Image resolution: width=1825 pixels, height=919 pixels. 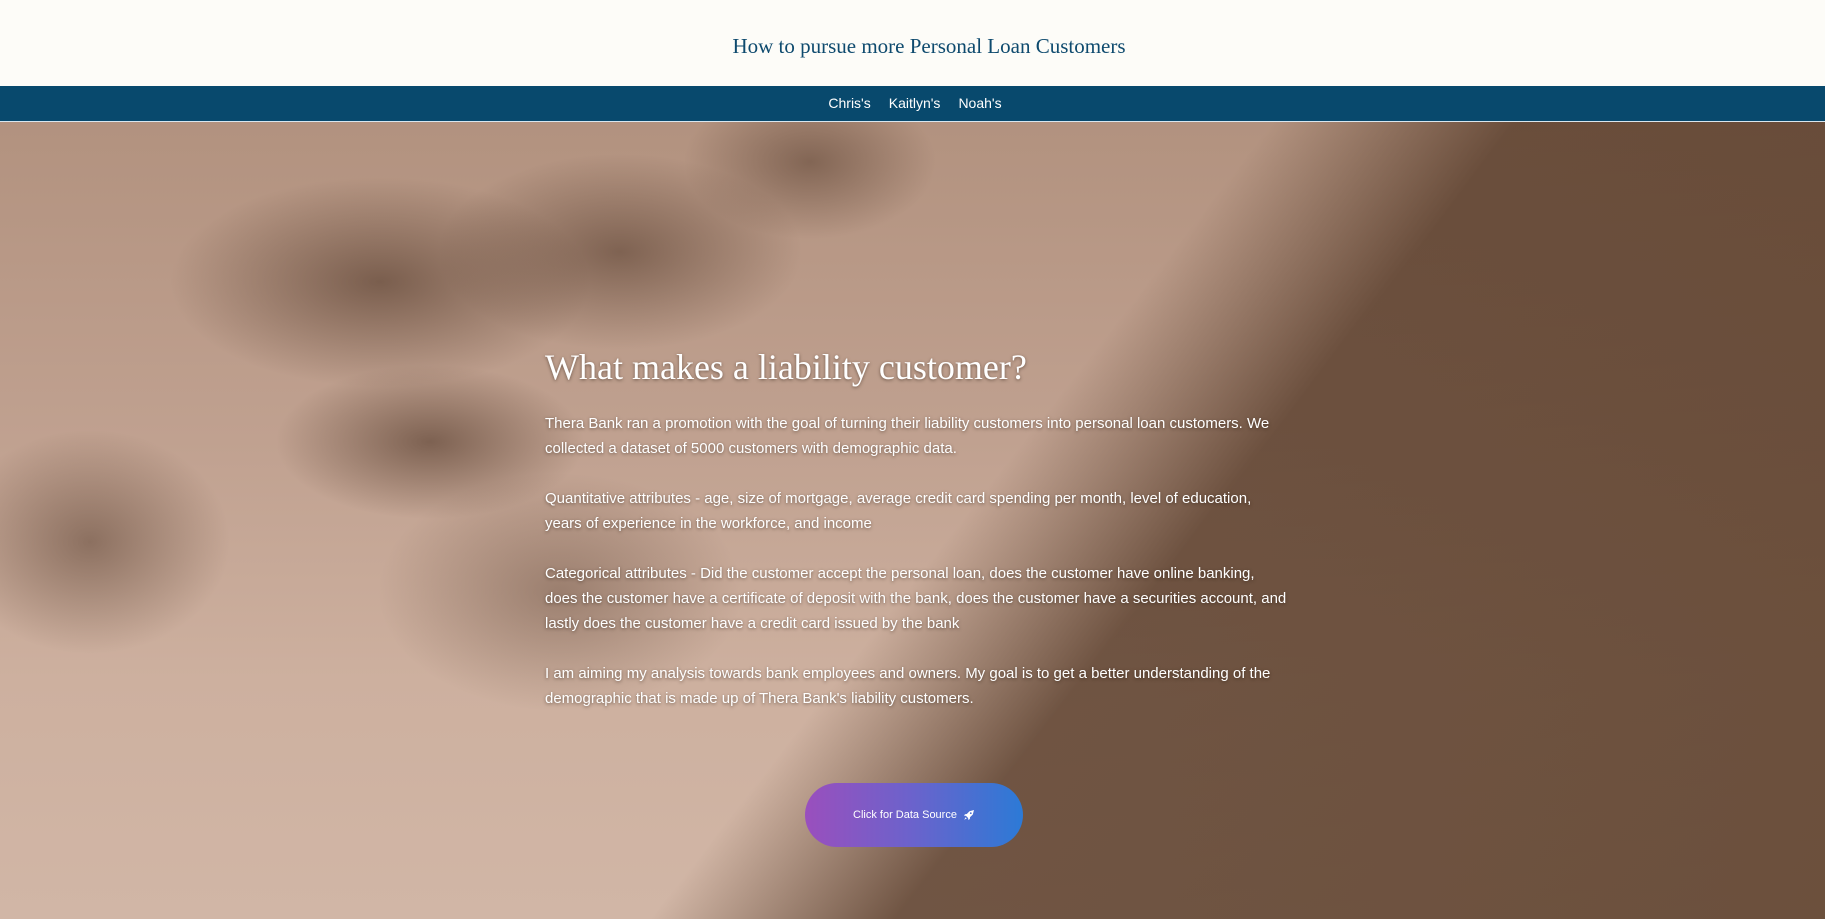 I want to click on nav-item-noah: Noah's, so click(x=979, y=103).